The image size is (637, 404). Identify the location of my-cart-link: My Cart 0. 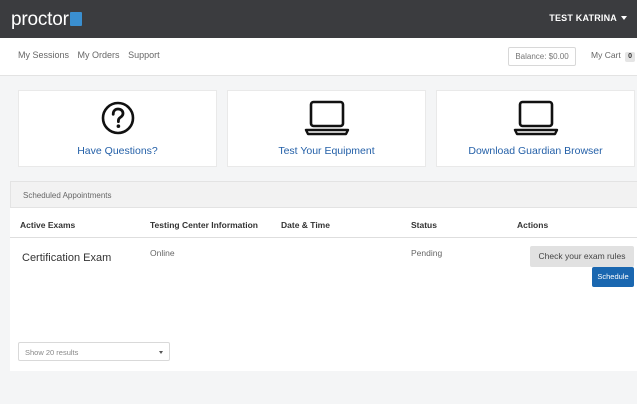
(613, 56).